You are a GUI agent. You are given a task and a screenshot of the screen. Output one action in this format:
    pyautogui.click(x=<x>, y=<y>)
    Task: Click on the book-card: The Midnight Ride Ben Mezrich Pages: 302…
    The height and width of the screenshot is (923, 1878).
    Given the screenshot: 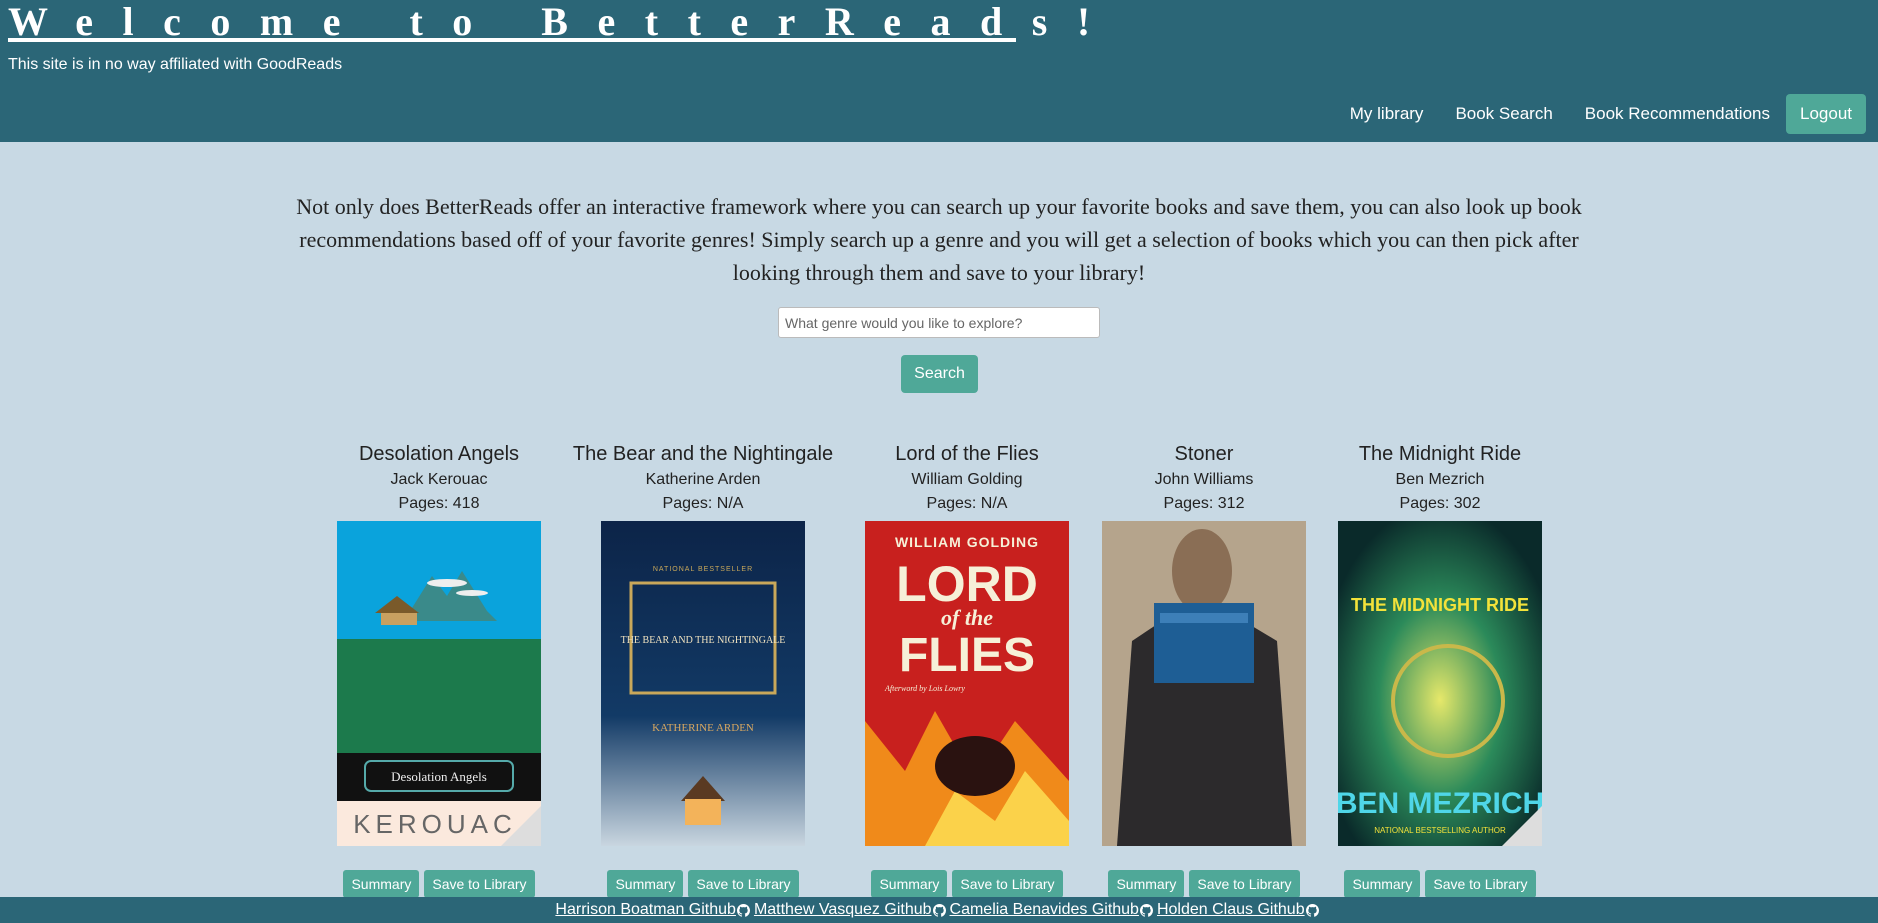 What is the action you would take?
    pyautogui.click(x=1440, y=670)
    